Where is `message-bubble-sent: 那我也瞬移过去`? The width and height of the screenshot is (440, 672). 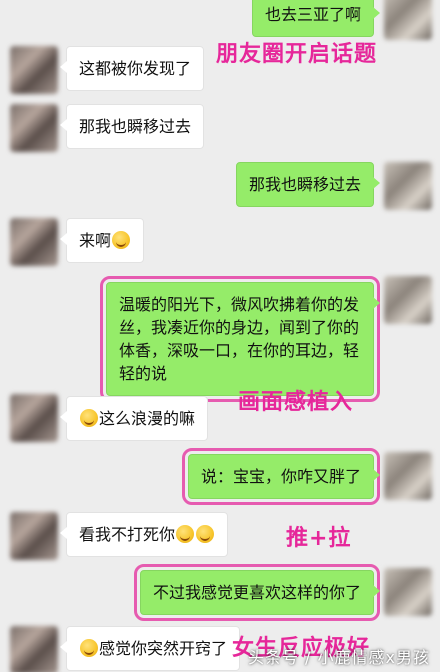
message-bubble-sent: 那我也瞬移过去 is located at coordinates (308, 184).